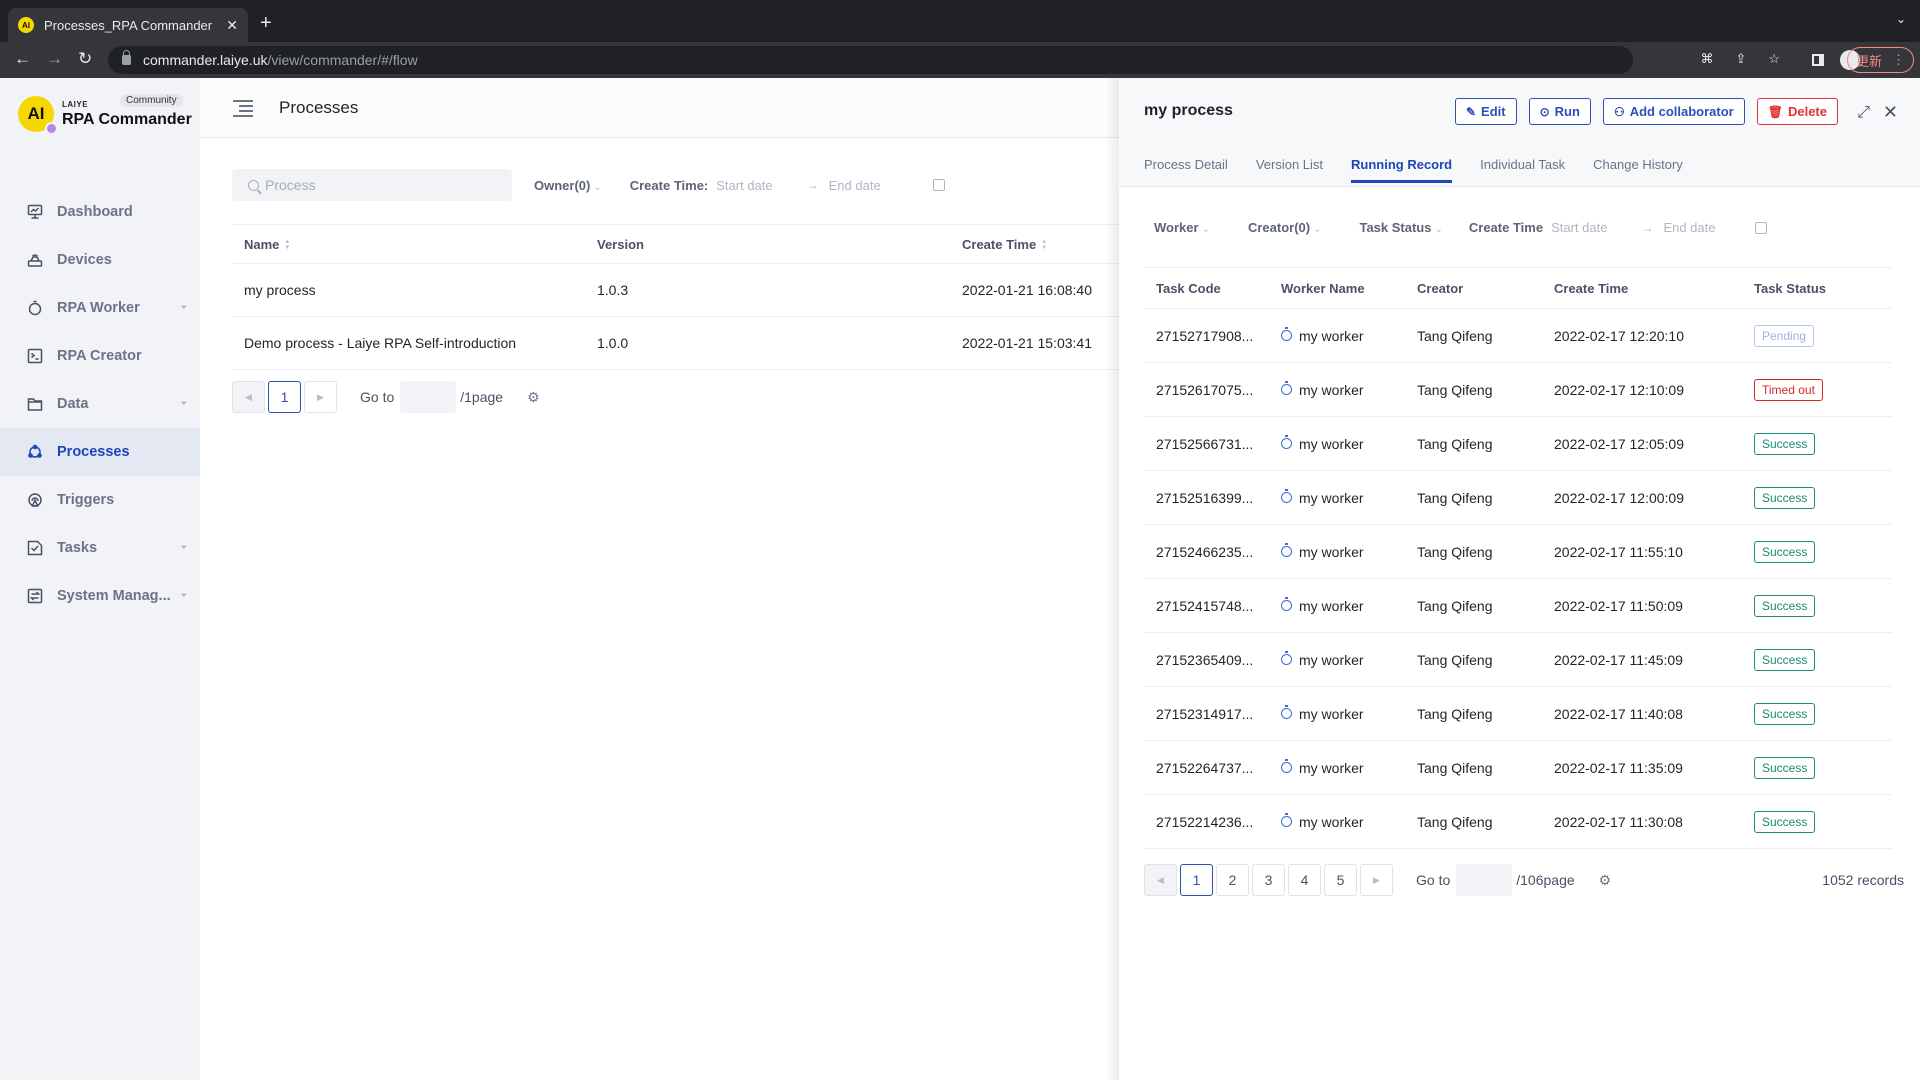 The width and height of the screenshot is (1920, 1080). What do you see at coordinates (100, 260) in the screenshot?
I see `sidebar-item-devices: Devices` at bounding box center [100, 260].